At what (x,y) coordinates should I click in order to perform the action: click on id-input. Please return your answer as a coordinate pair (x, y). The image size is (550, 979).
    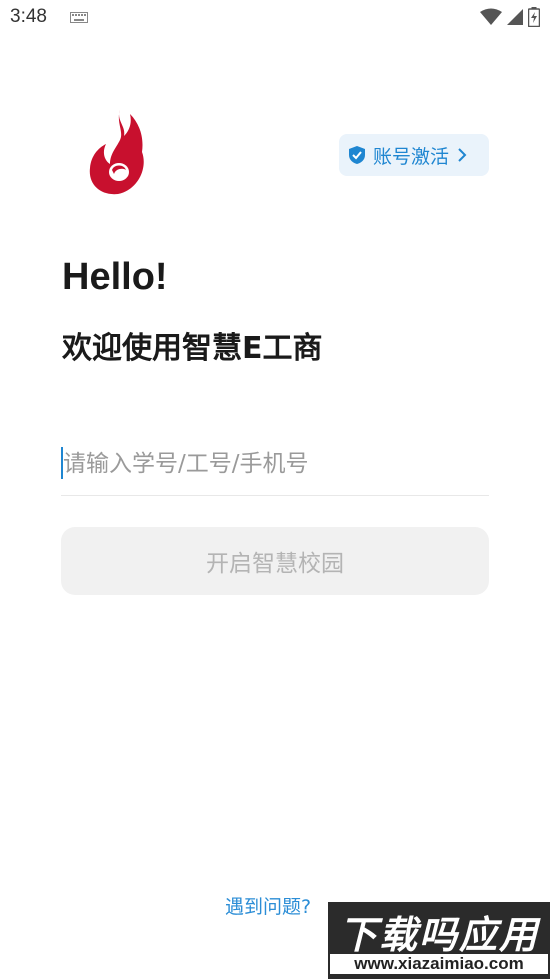
    Looking at the image, I should click on (273, 464).